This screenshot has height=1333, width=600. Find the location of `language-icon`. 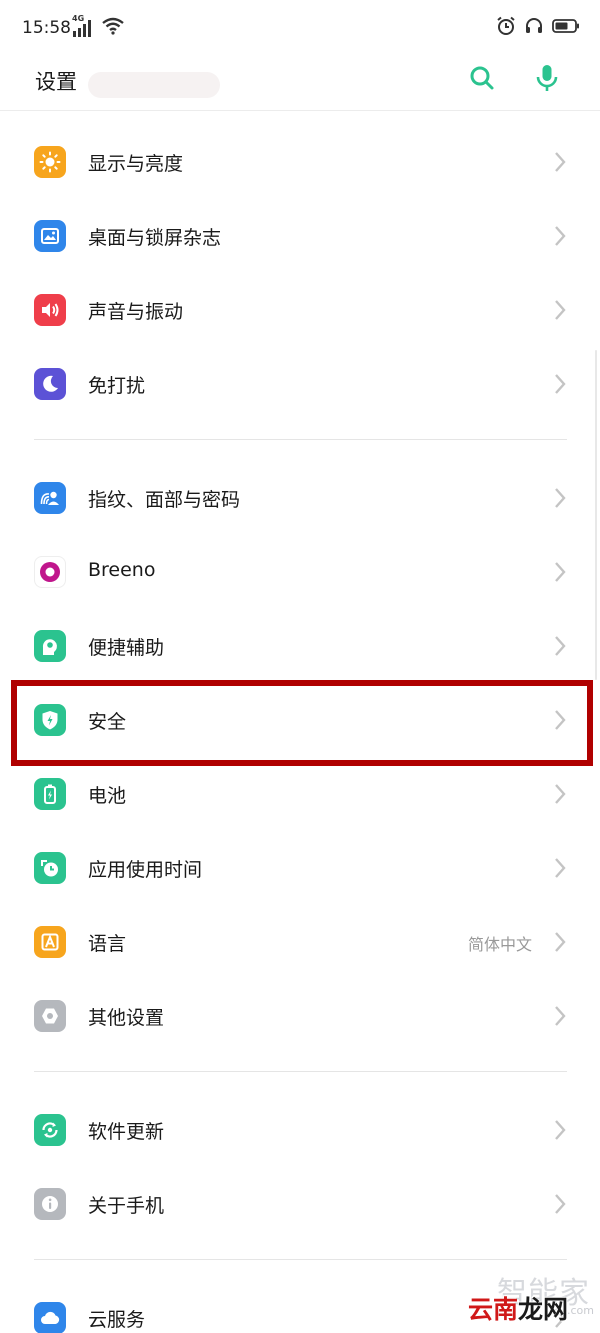

language-icon is located at coordinates (50, 942).